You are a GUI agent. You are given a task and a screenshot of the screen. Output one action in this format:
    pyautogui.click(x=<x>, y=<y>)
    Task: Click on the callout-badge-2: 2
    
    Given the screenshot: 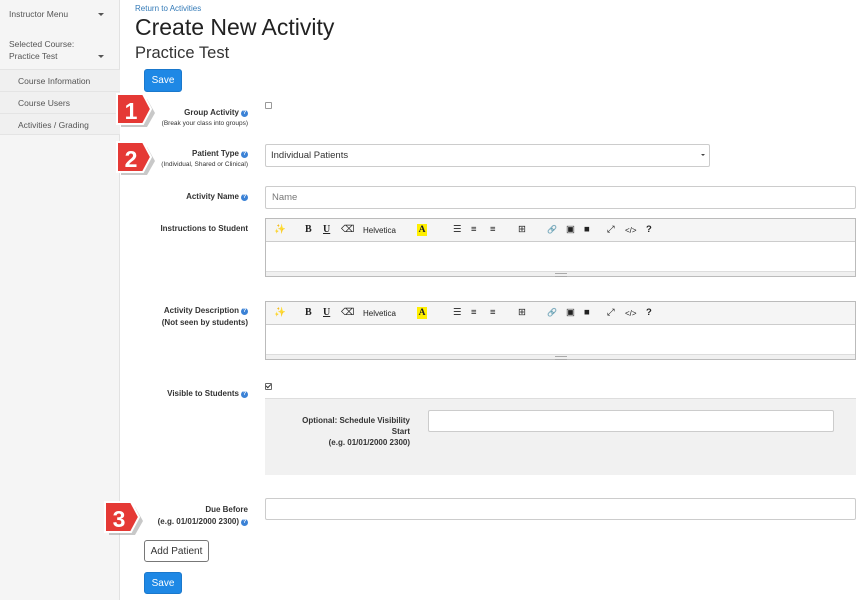 What is the action you would take?
    pyautogui.click(x=134, y=160)
    